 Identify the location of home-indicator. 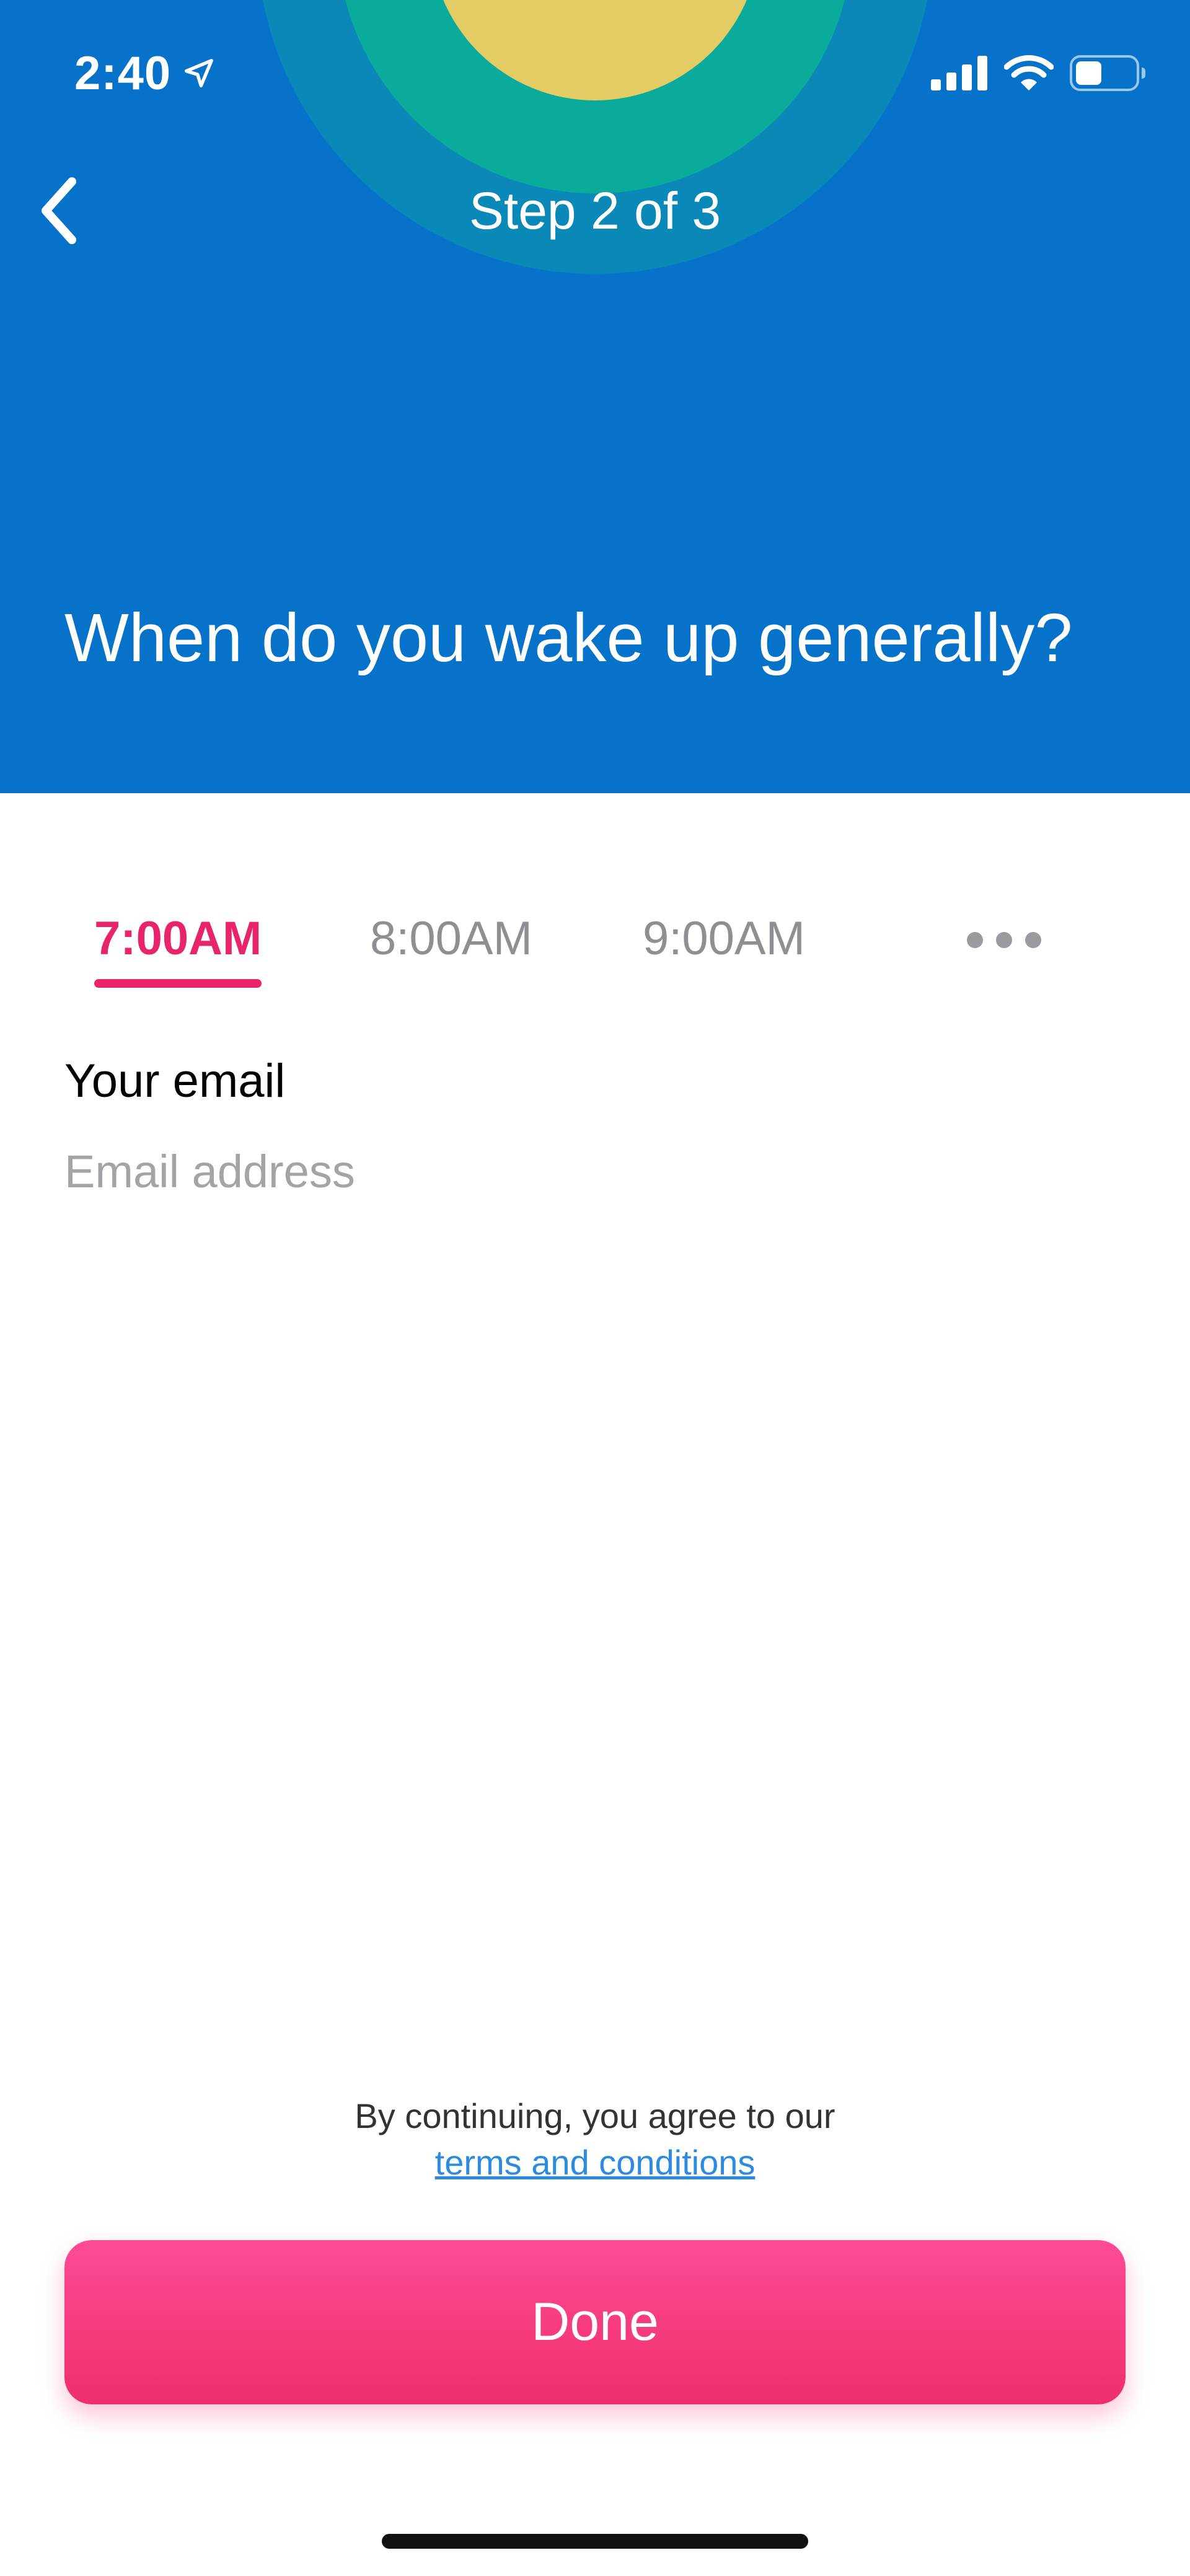
(595, 2542).